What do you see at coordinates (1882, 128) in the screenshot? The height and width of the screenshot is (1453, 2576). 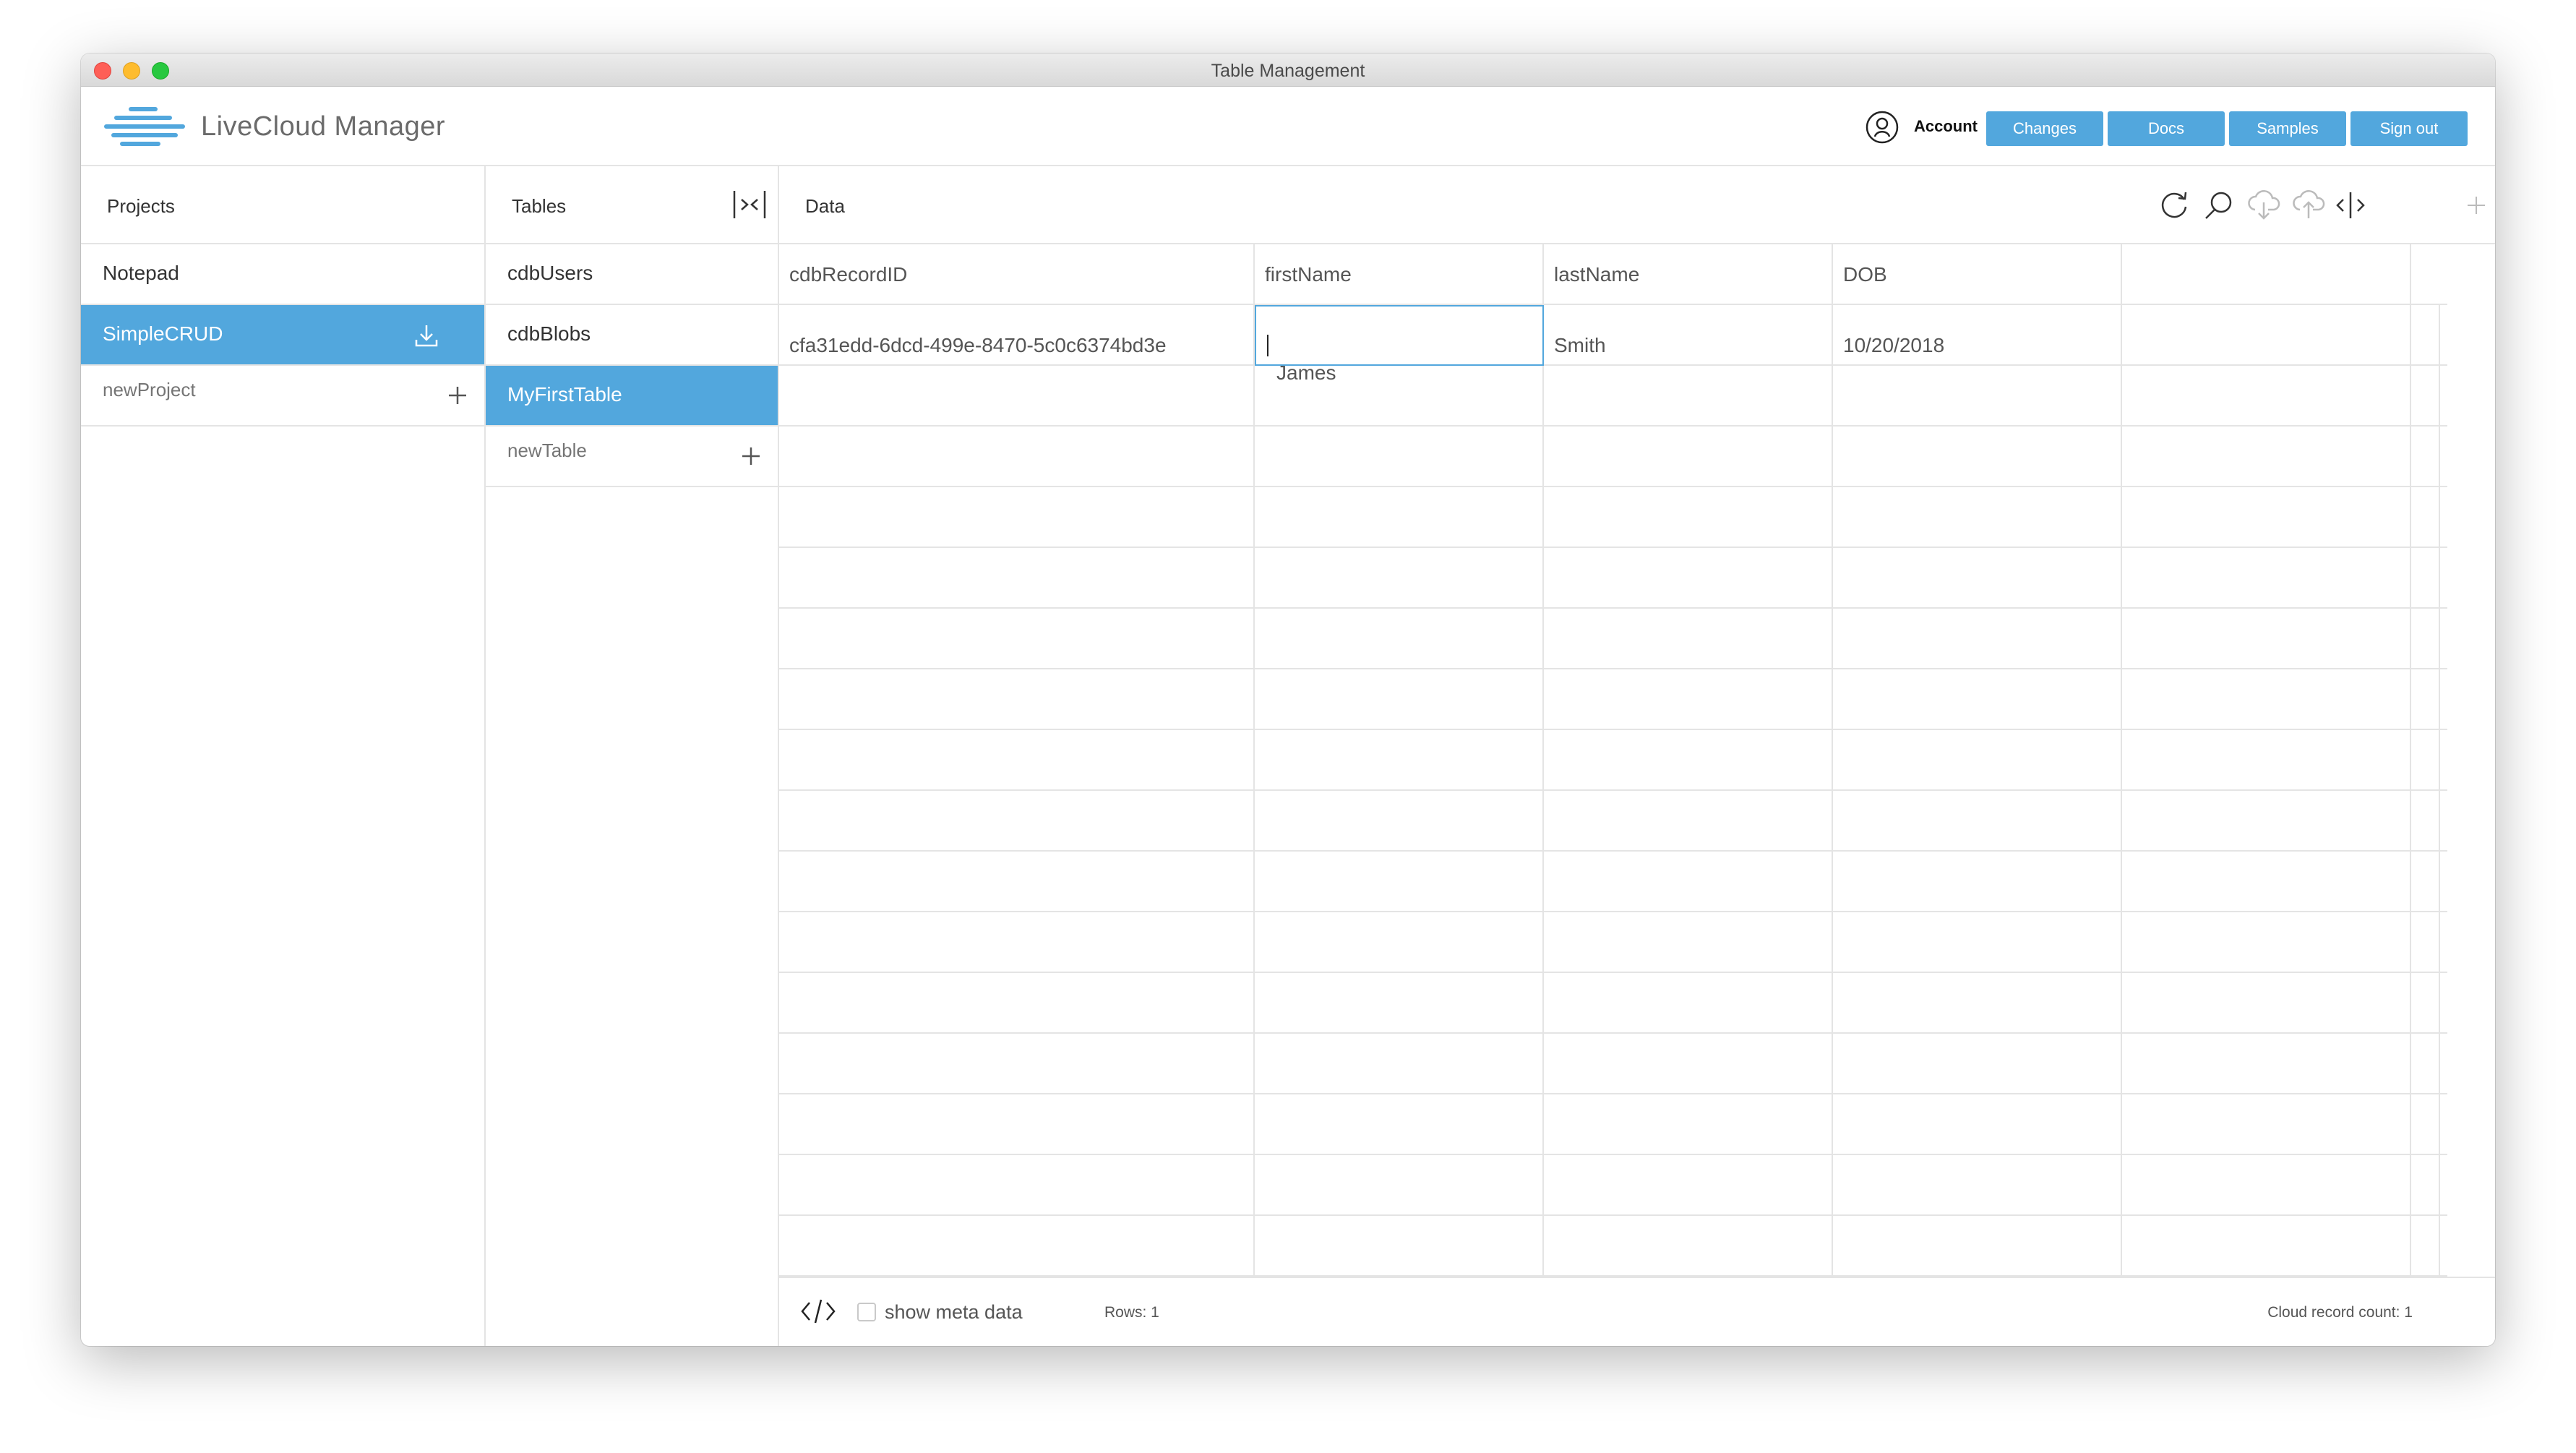 I see `account-icon` at bounding box center [1882, 128].